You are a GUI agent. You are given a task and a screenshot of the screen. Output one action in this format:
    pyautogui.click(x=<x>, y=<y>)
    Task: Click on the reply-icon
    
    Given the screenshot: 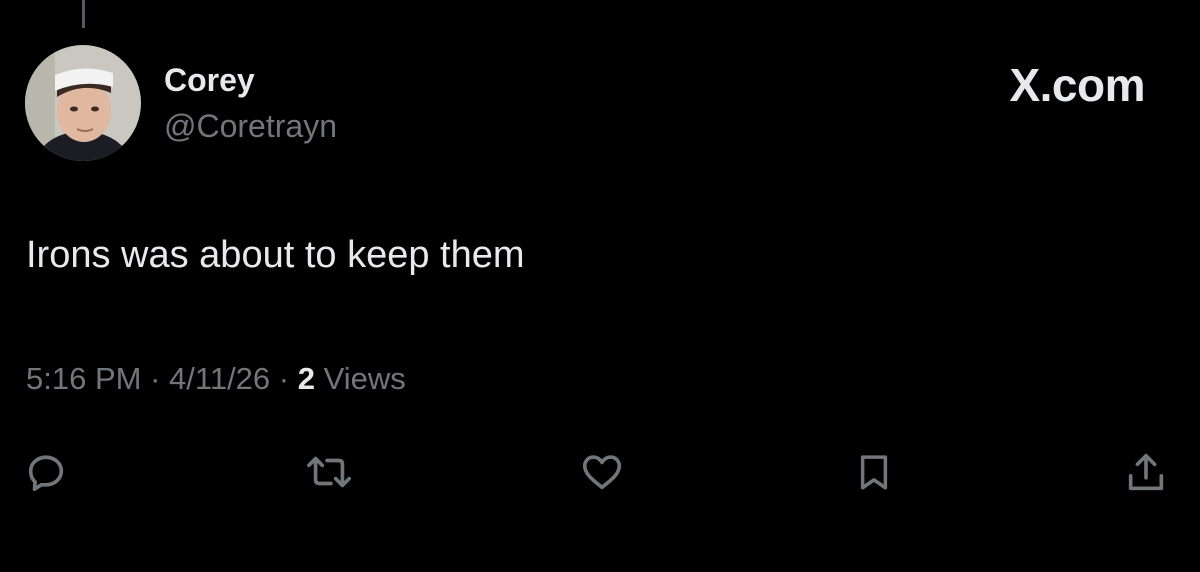 What is the action you would take?
    pyautogui.click(x=46, y=473)
    